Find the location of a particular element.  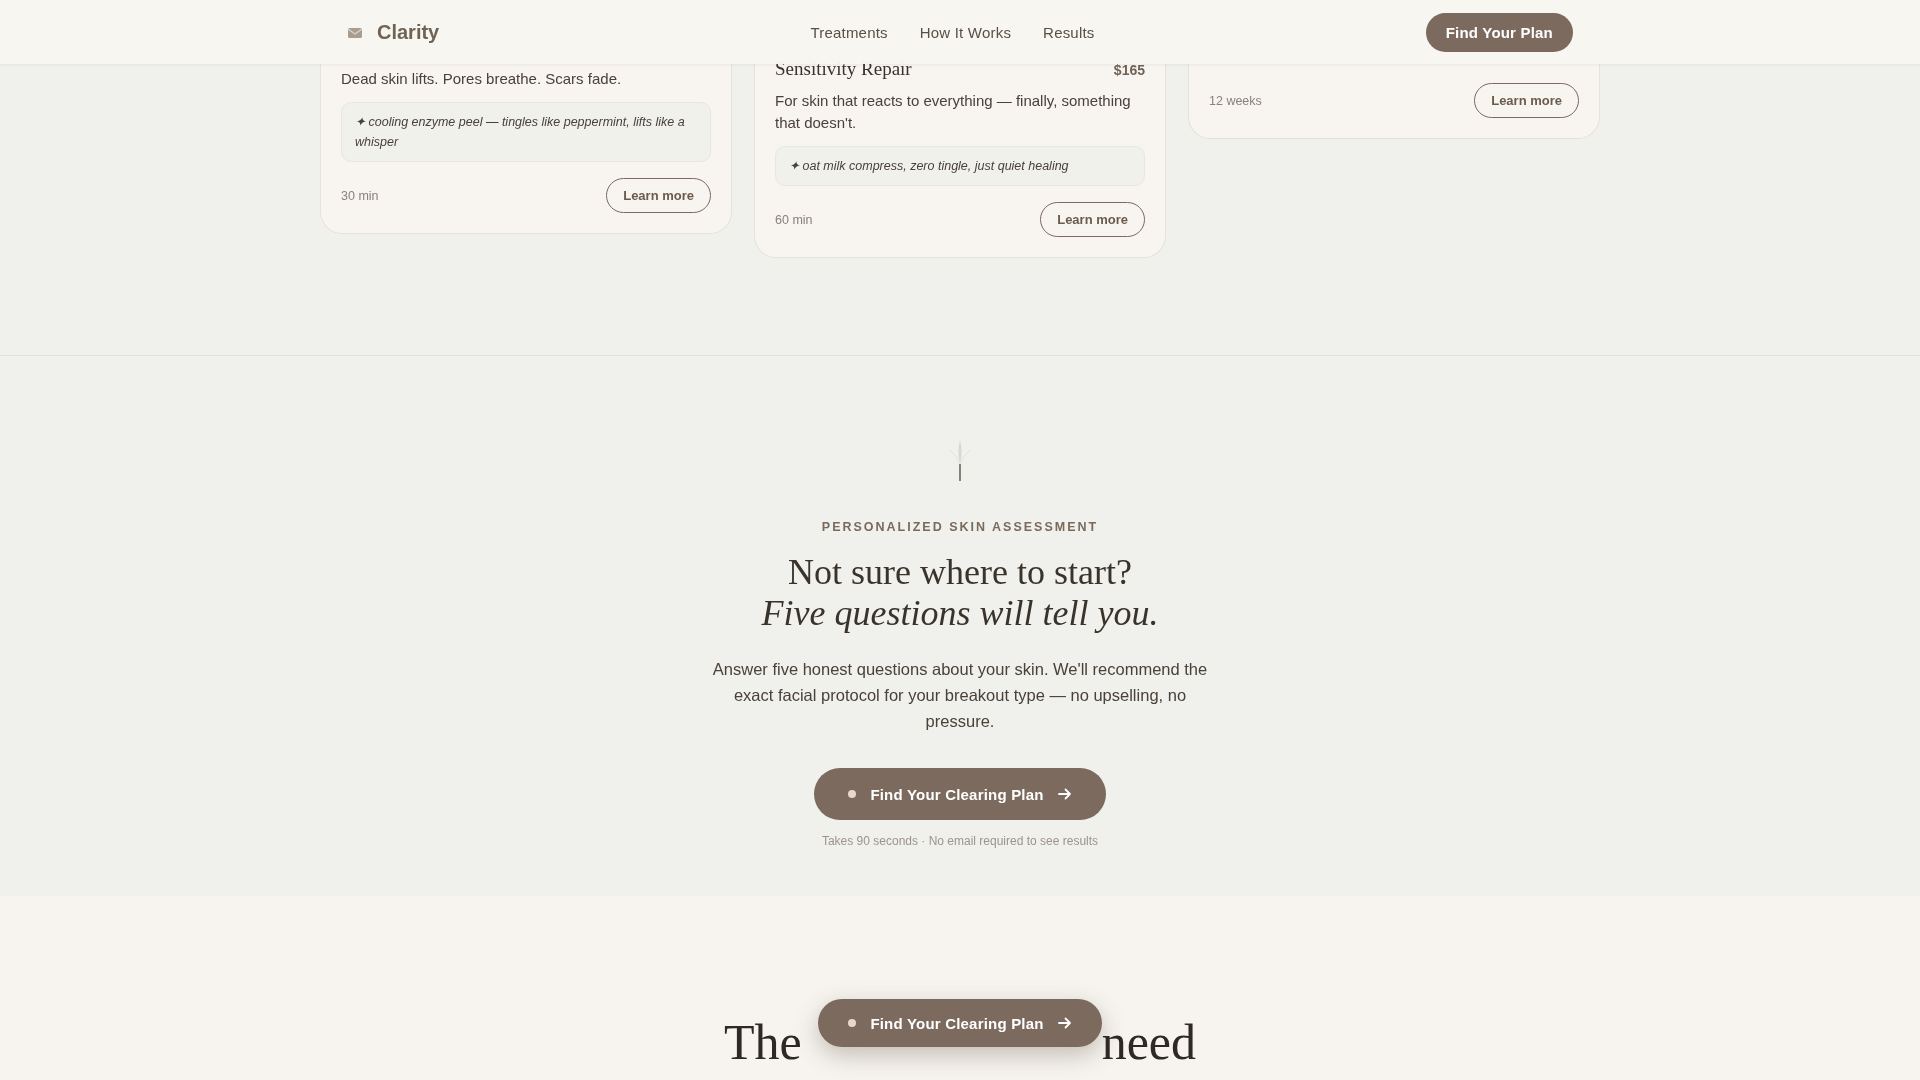

card-description: For skin that reacts to everything — finally, something that doesn't. is located at coordinates (953, 112).